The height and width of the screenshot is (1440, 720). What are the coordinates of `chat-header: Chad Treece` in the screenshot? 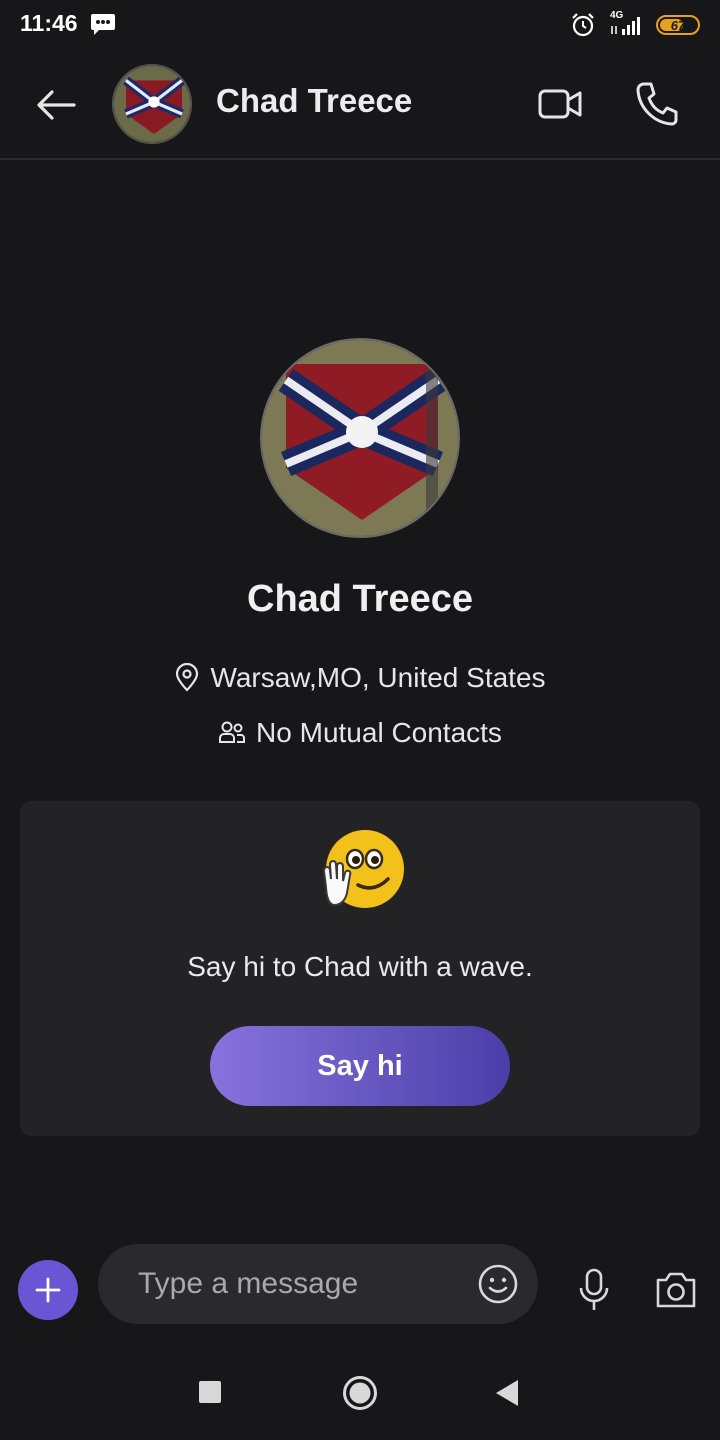 It's located at (360, 106).